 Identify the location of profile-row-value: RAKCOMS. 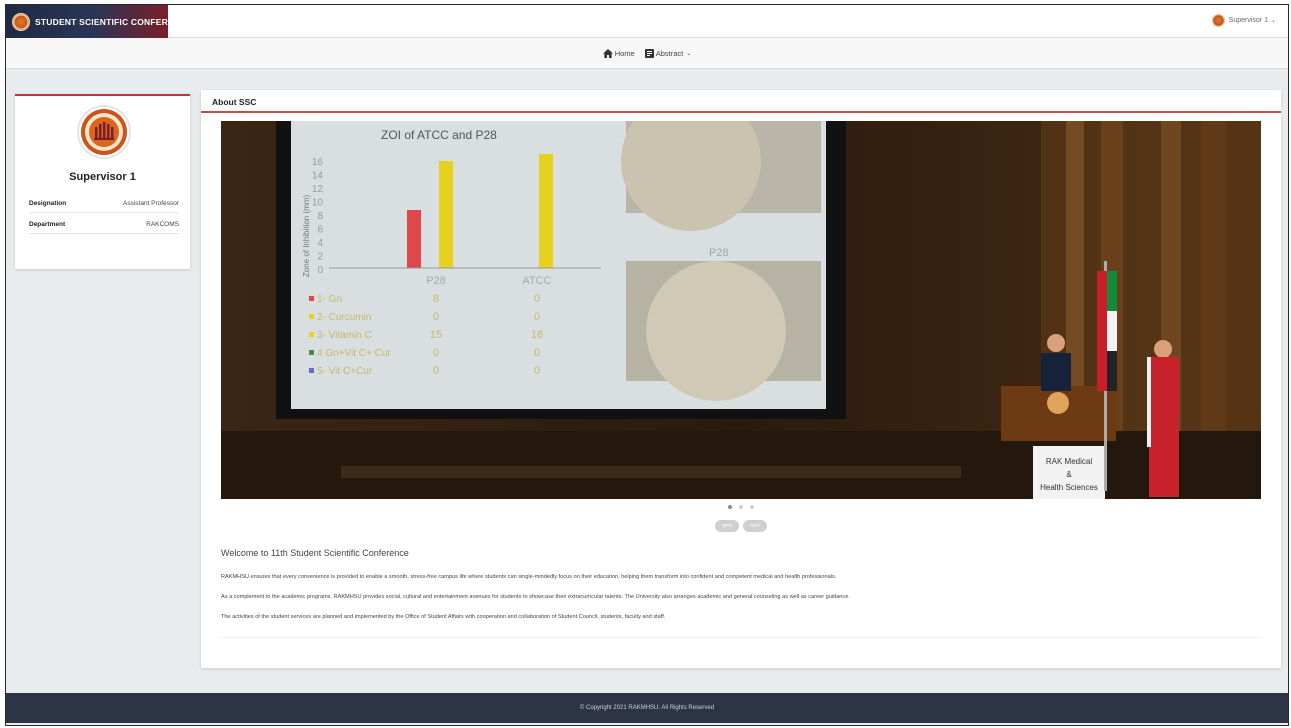
(162, 224).